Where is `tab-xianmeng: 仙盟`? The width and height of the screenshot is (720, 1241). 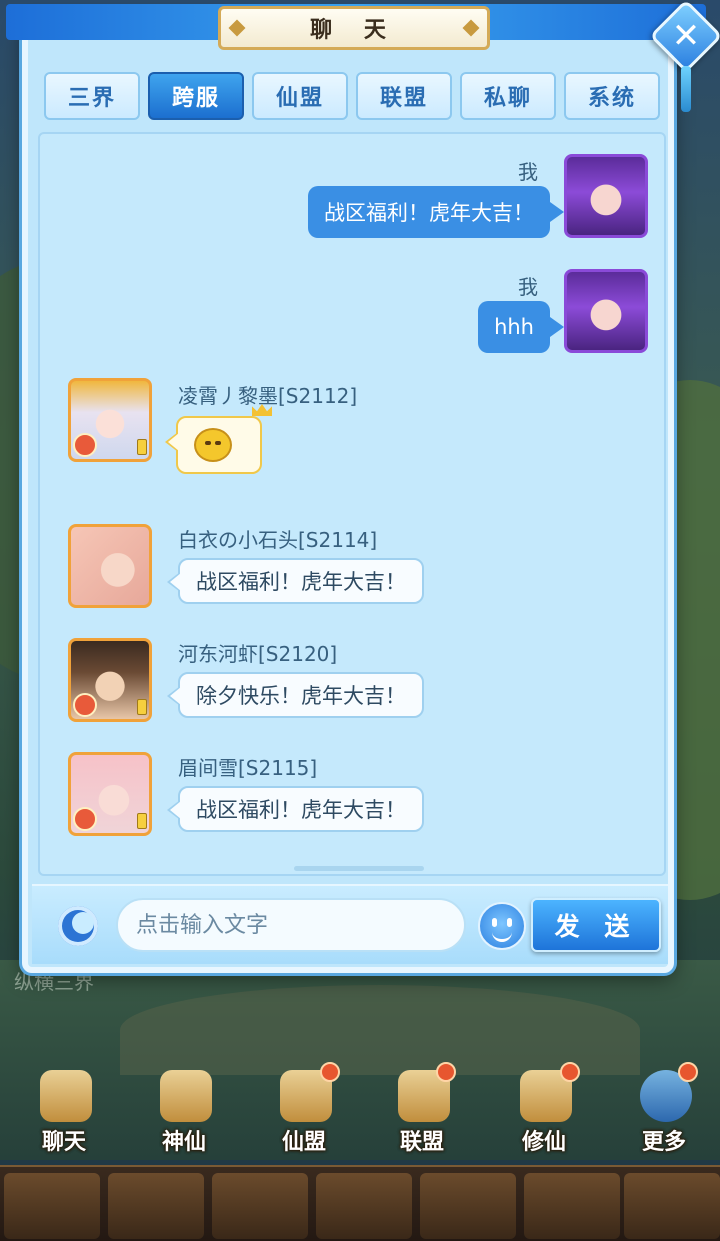 tab-xianmeng: 仙盟 is located at coordinates (300, 96).